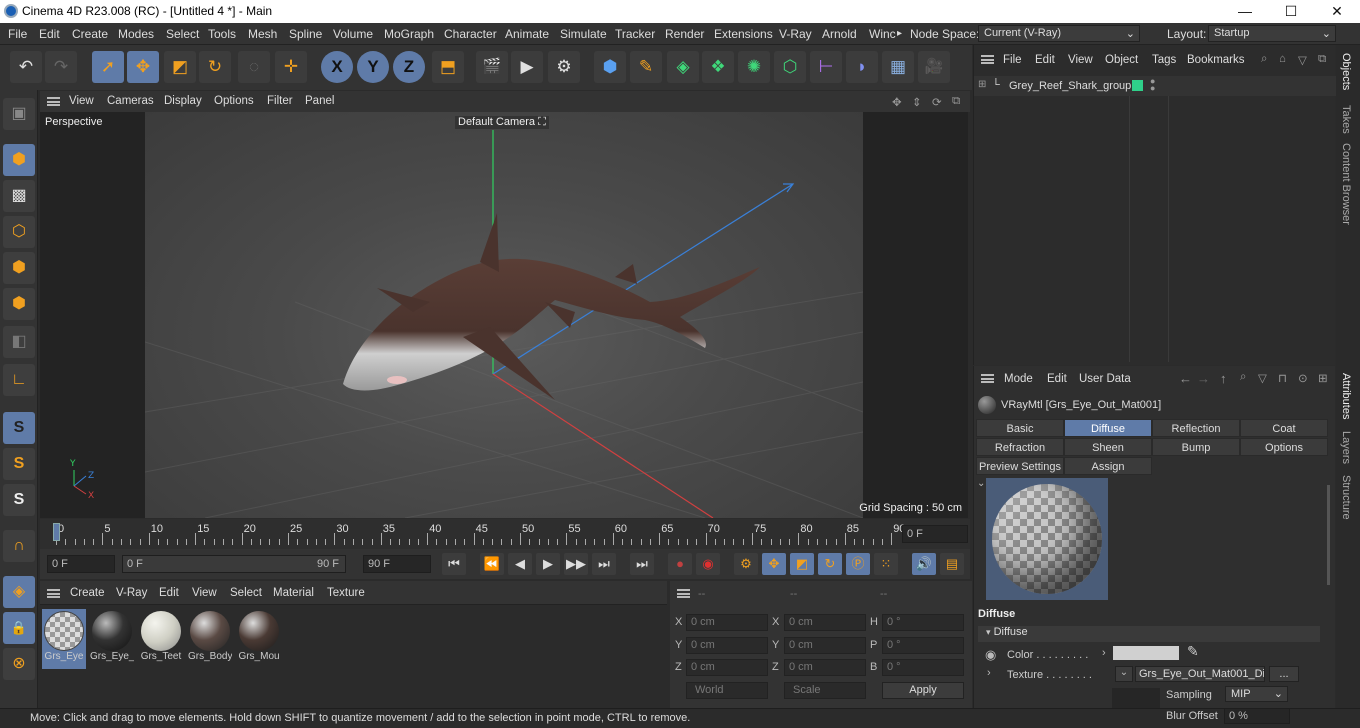 The width and height of the screenshot is (1360, 728). What do you see at coordinates (87, 593) in the screenshot?
I see `mat-menu-create: Create` at bounding box center [87, 593].